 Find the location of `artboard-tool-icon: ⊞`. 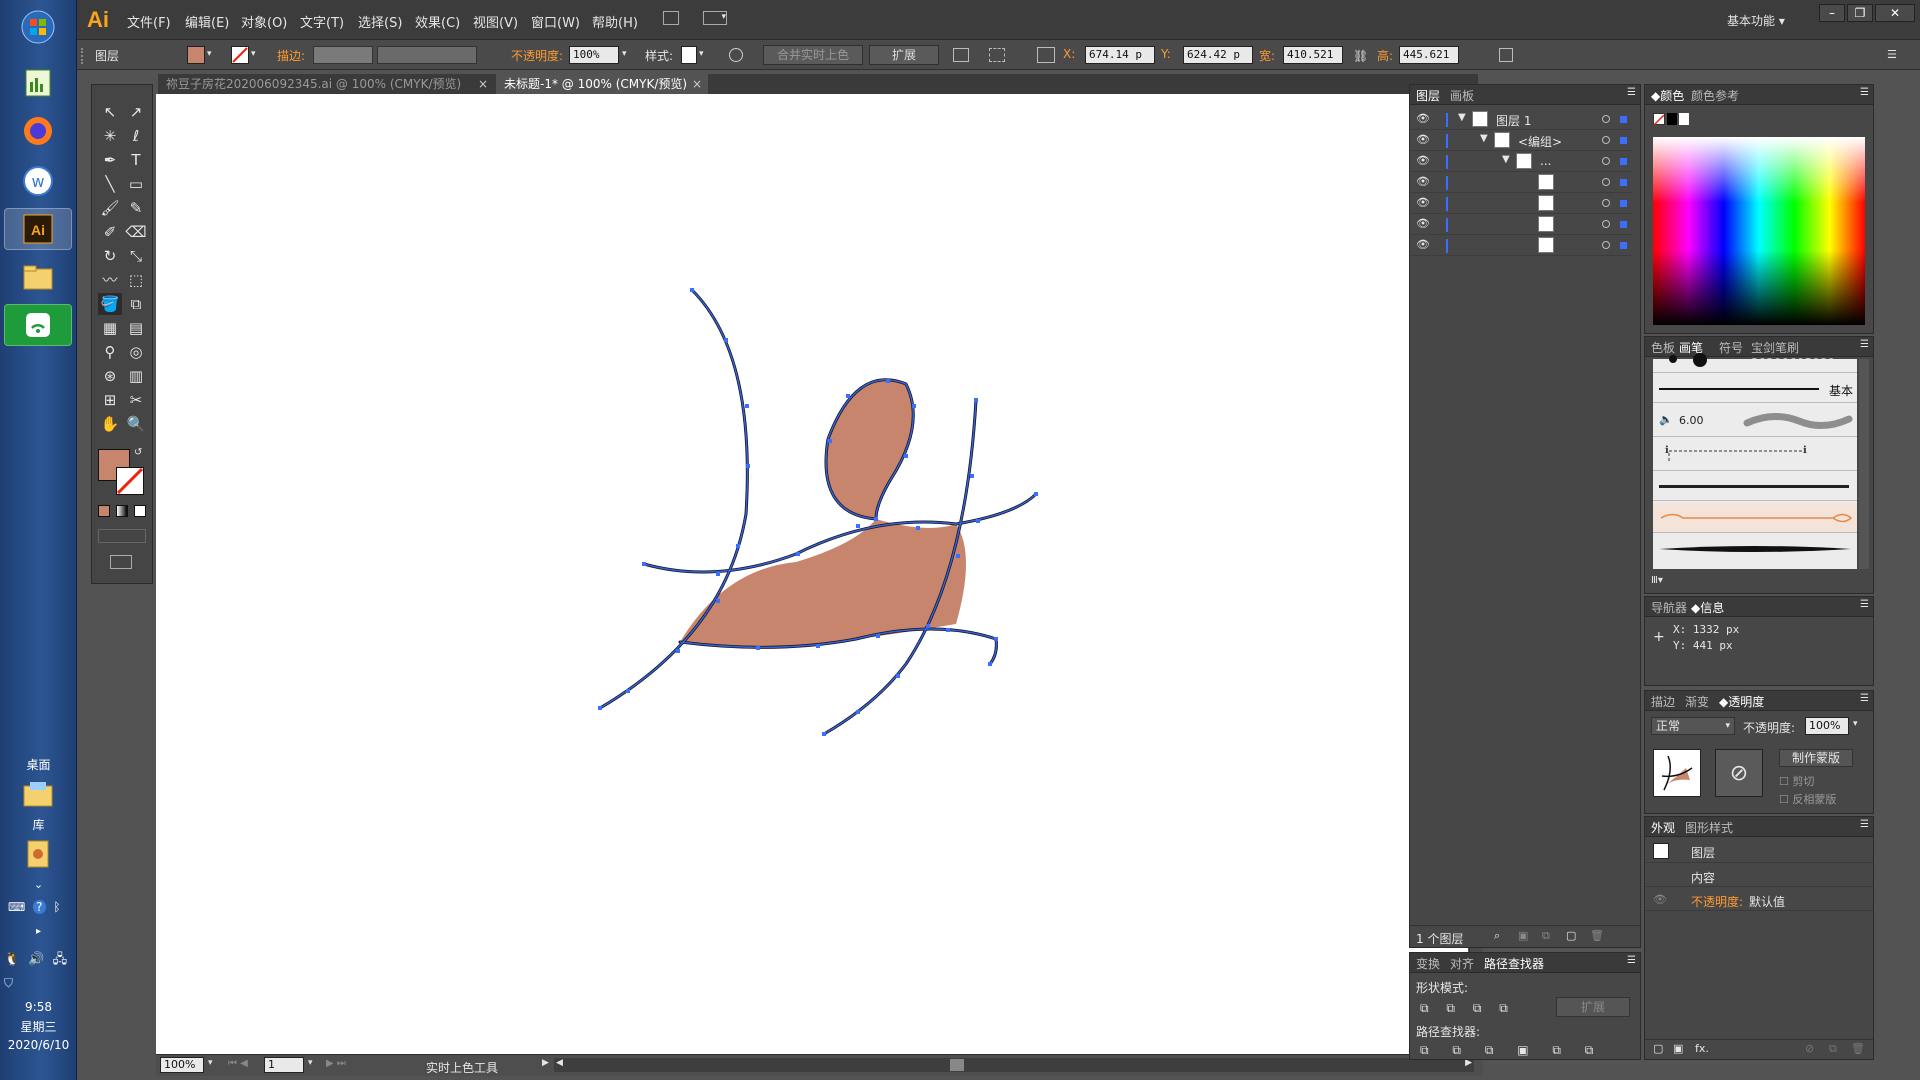

artboard-tool-icon: ⊞ is located at coordinates (110, 400).